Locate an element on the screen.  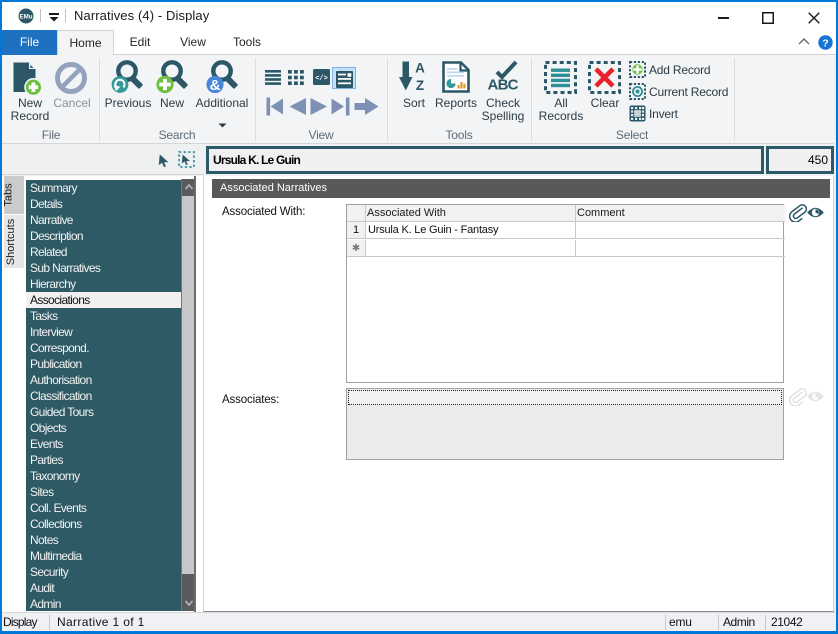
svg-text: EMu is located at coordinates (25, 17).